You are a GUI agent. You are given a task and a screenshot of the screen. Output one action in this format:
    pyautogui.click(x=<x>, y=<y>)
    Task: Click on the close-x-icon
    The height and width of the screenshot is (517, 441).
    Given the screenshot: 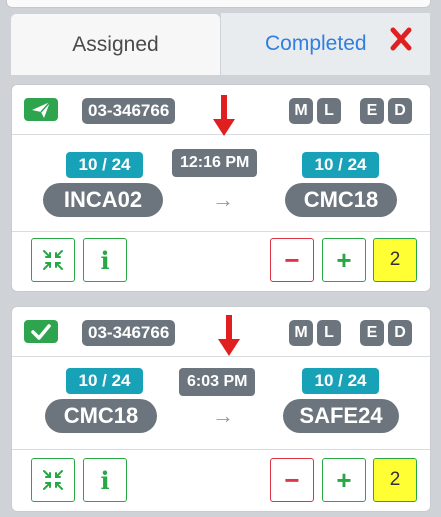 What is the action you would take?
    pyautogui.click(x=401, y=39)
    